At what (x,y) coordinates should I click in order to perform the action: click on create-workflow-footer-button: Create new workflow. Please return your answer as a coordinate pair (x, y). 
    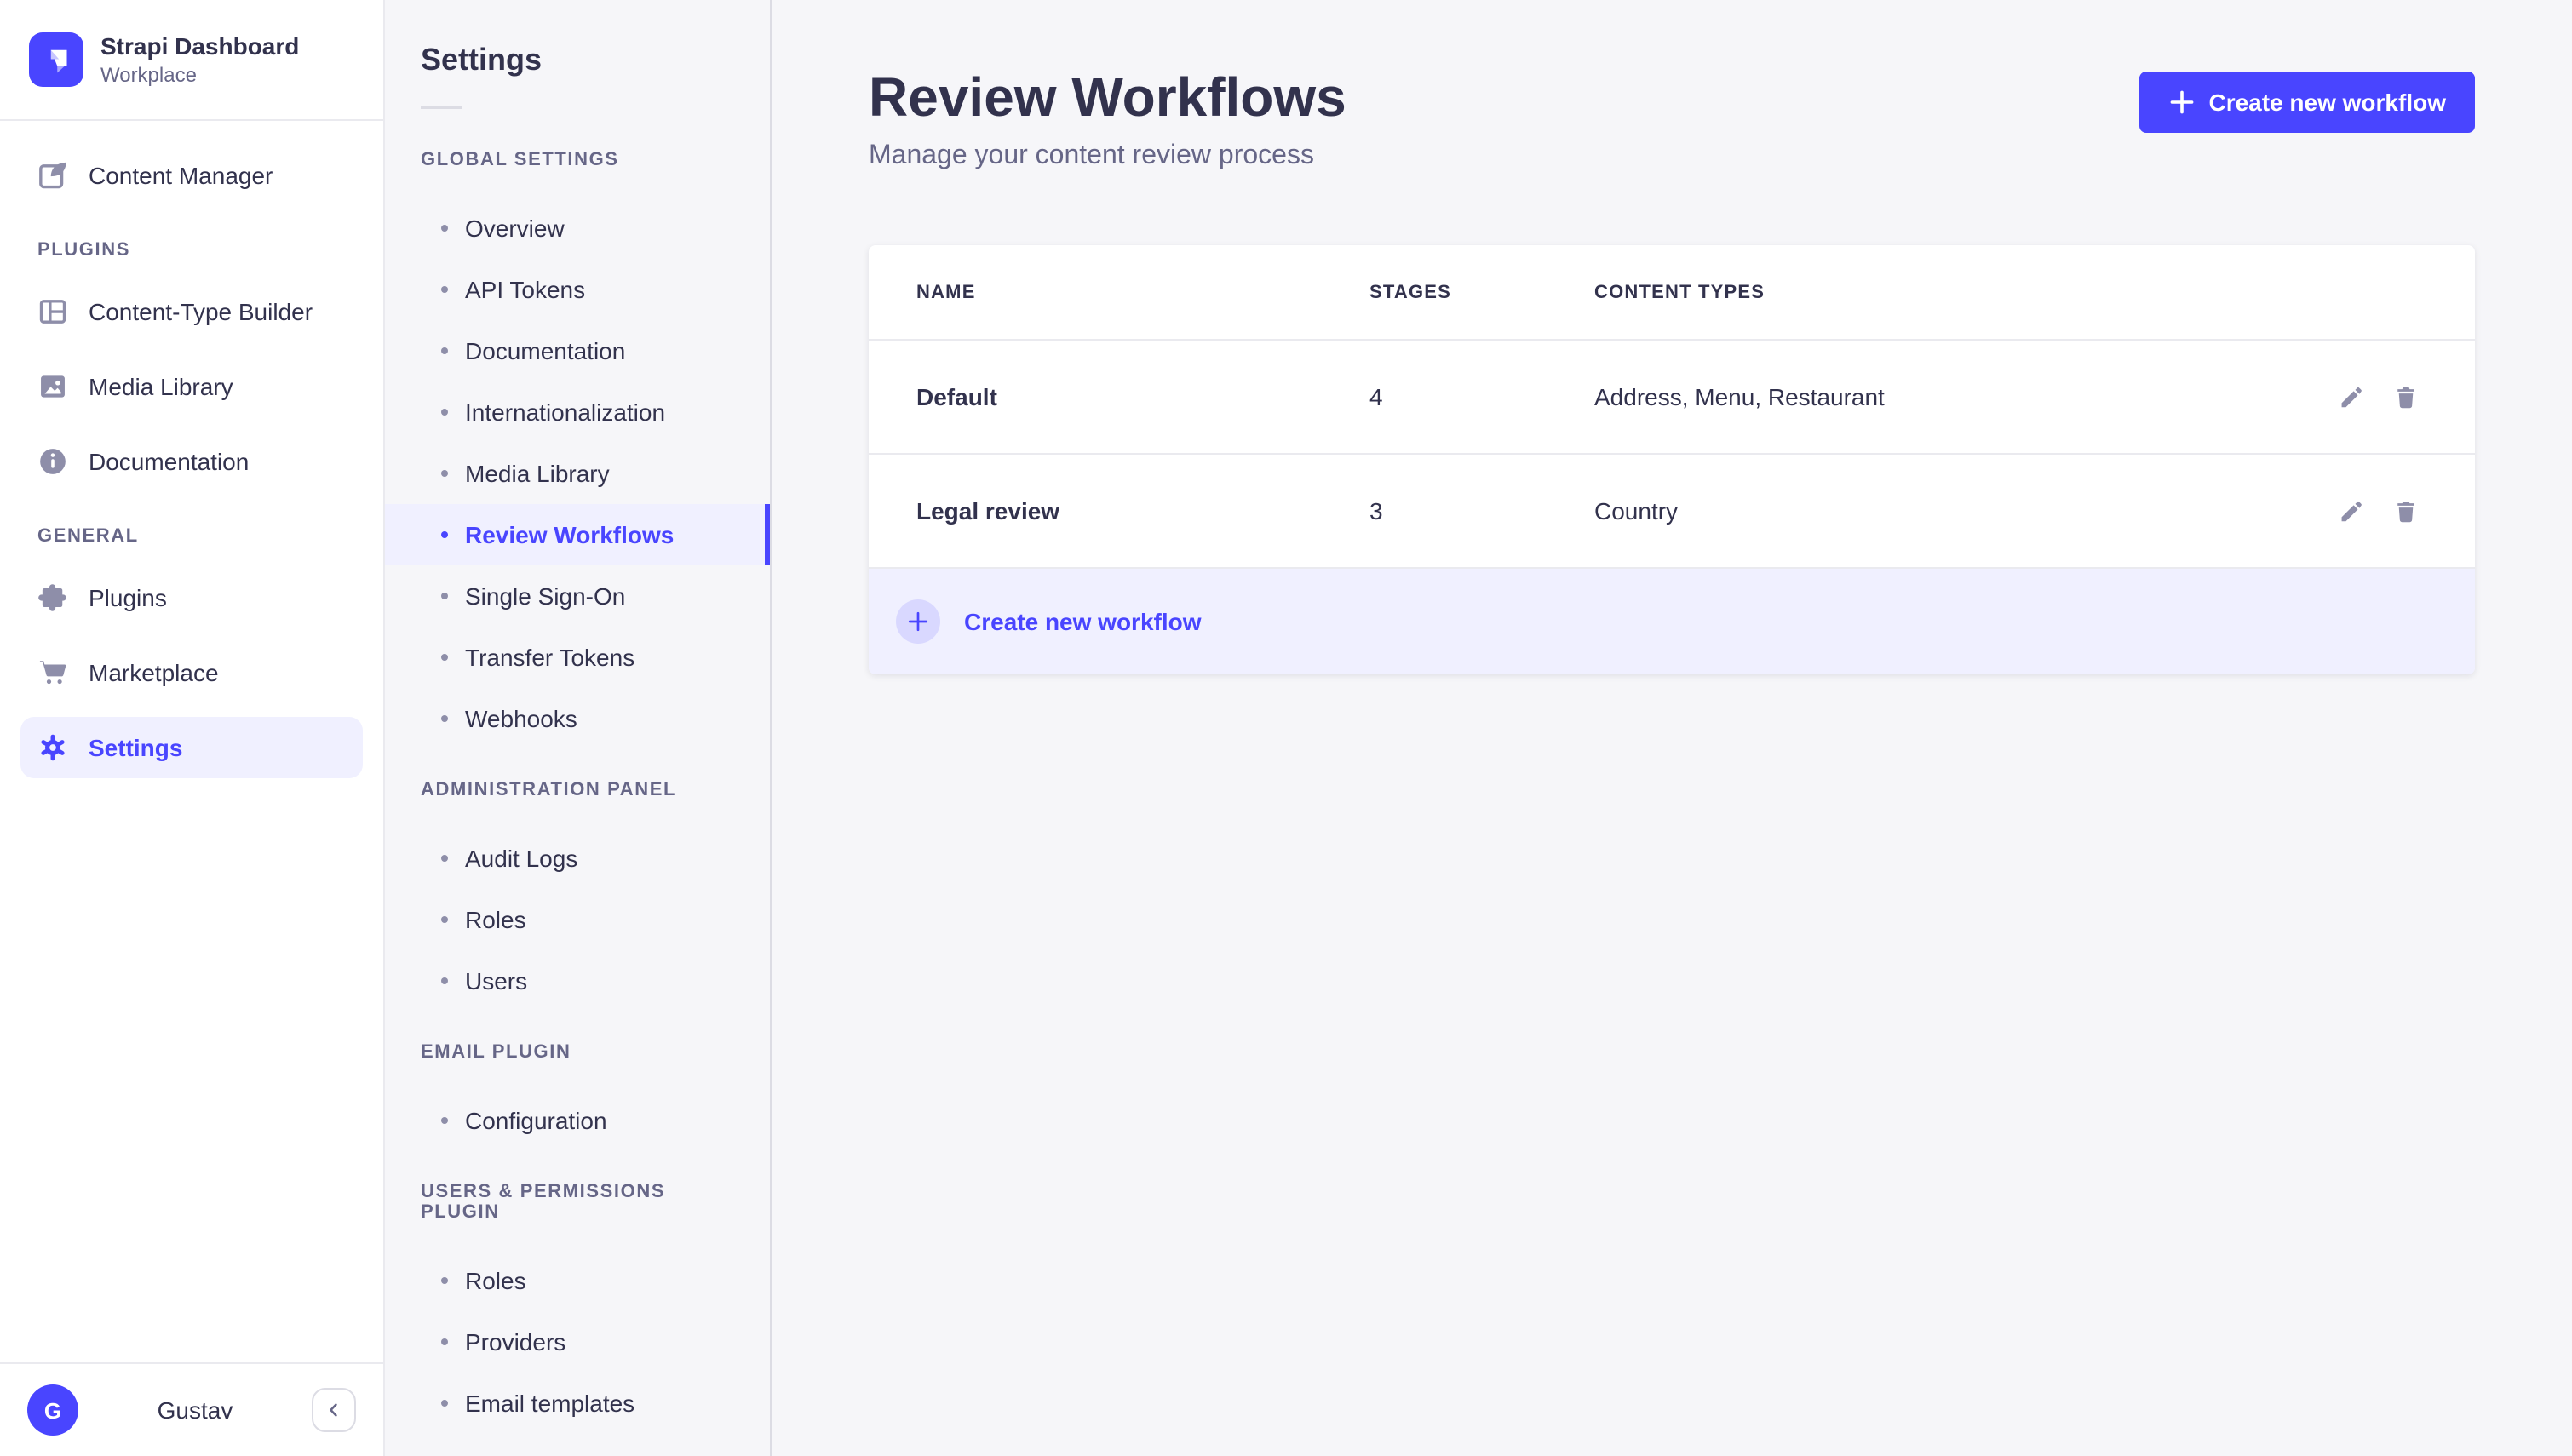
    Looking at the image, I should click on (1672, 621).